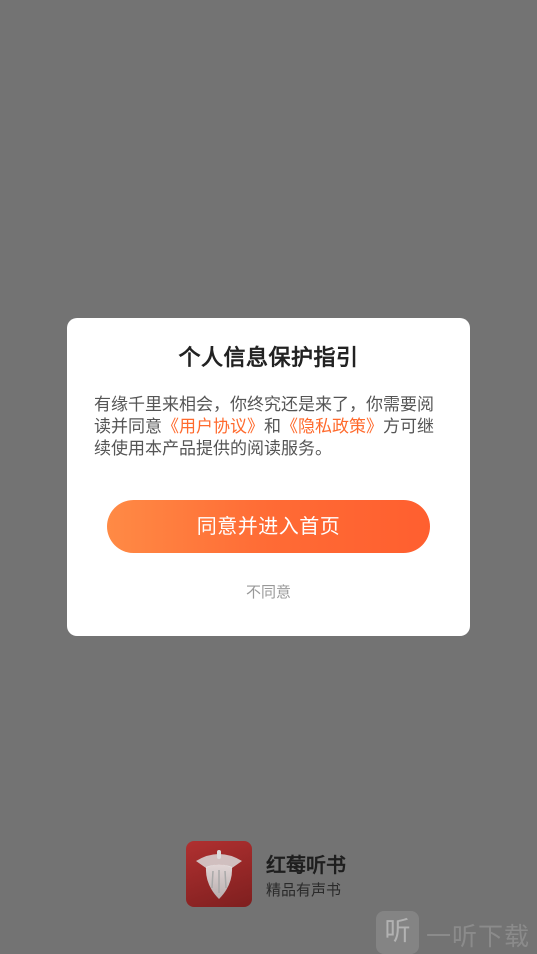 This screenshot has width=537, height=954. I want to click on agree-enter-home-button: 同意并进入首页, so click(268, 526).